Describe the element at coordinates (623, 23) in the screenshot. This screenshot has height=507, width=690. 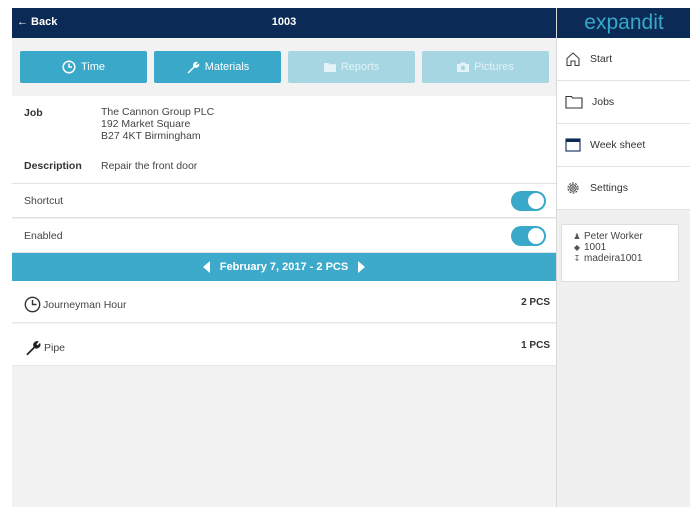
I see `logo: expandit` at that location.